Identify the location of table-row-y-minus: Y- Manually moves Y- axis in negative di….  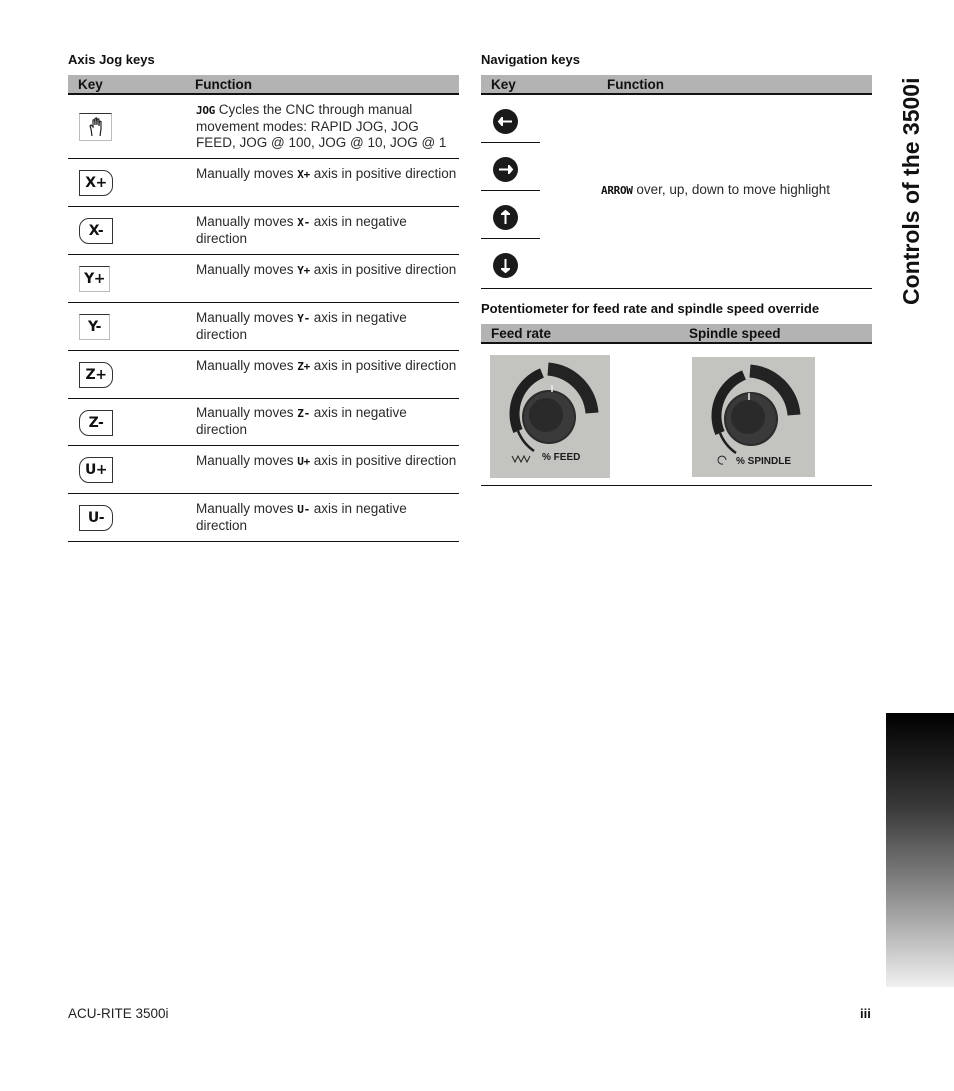
(263, 327).